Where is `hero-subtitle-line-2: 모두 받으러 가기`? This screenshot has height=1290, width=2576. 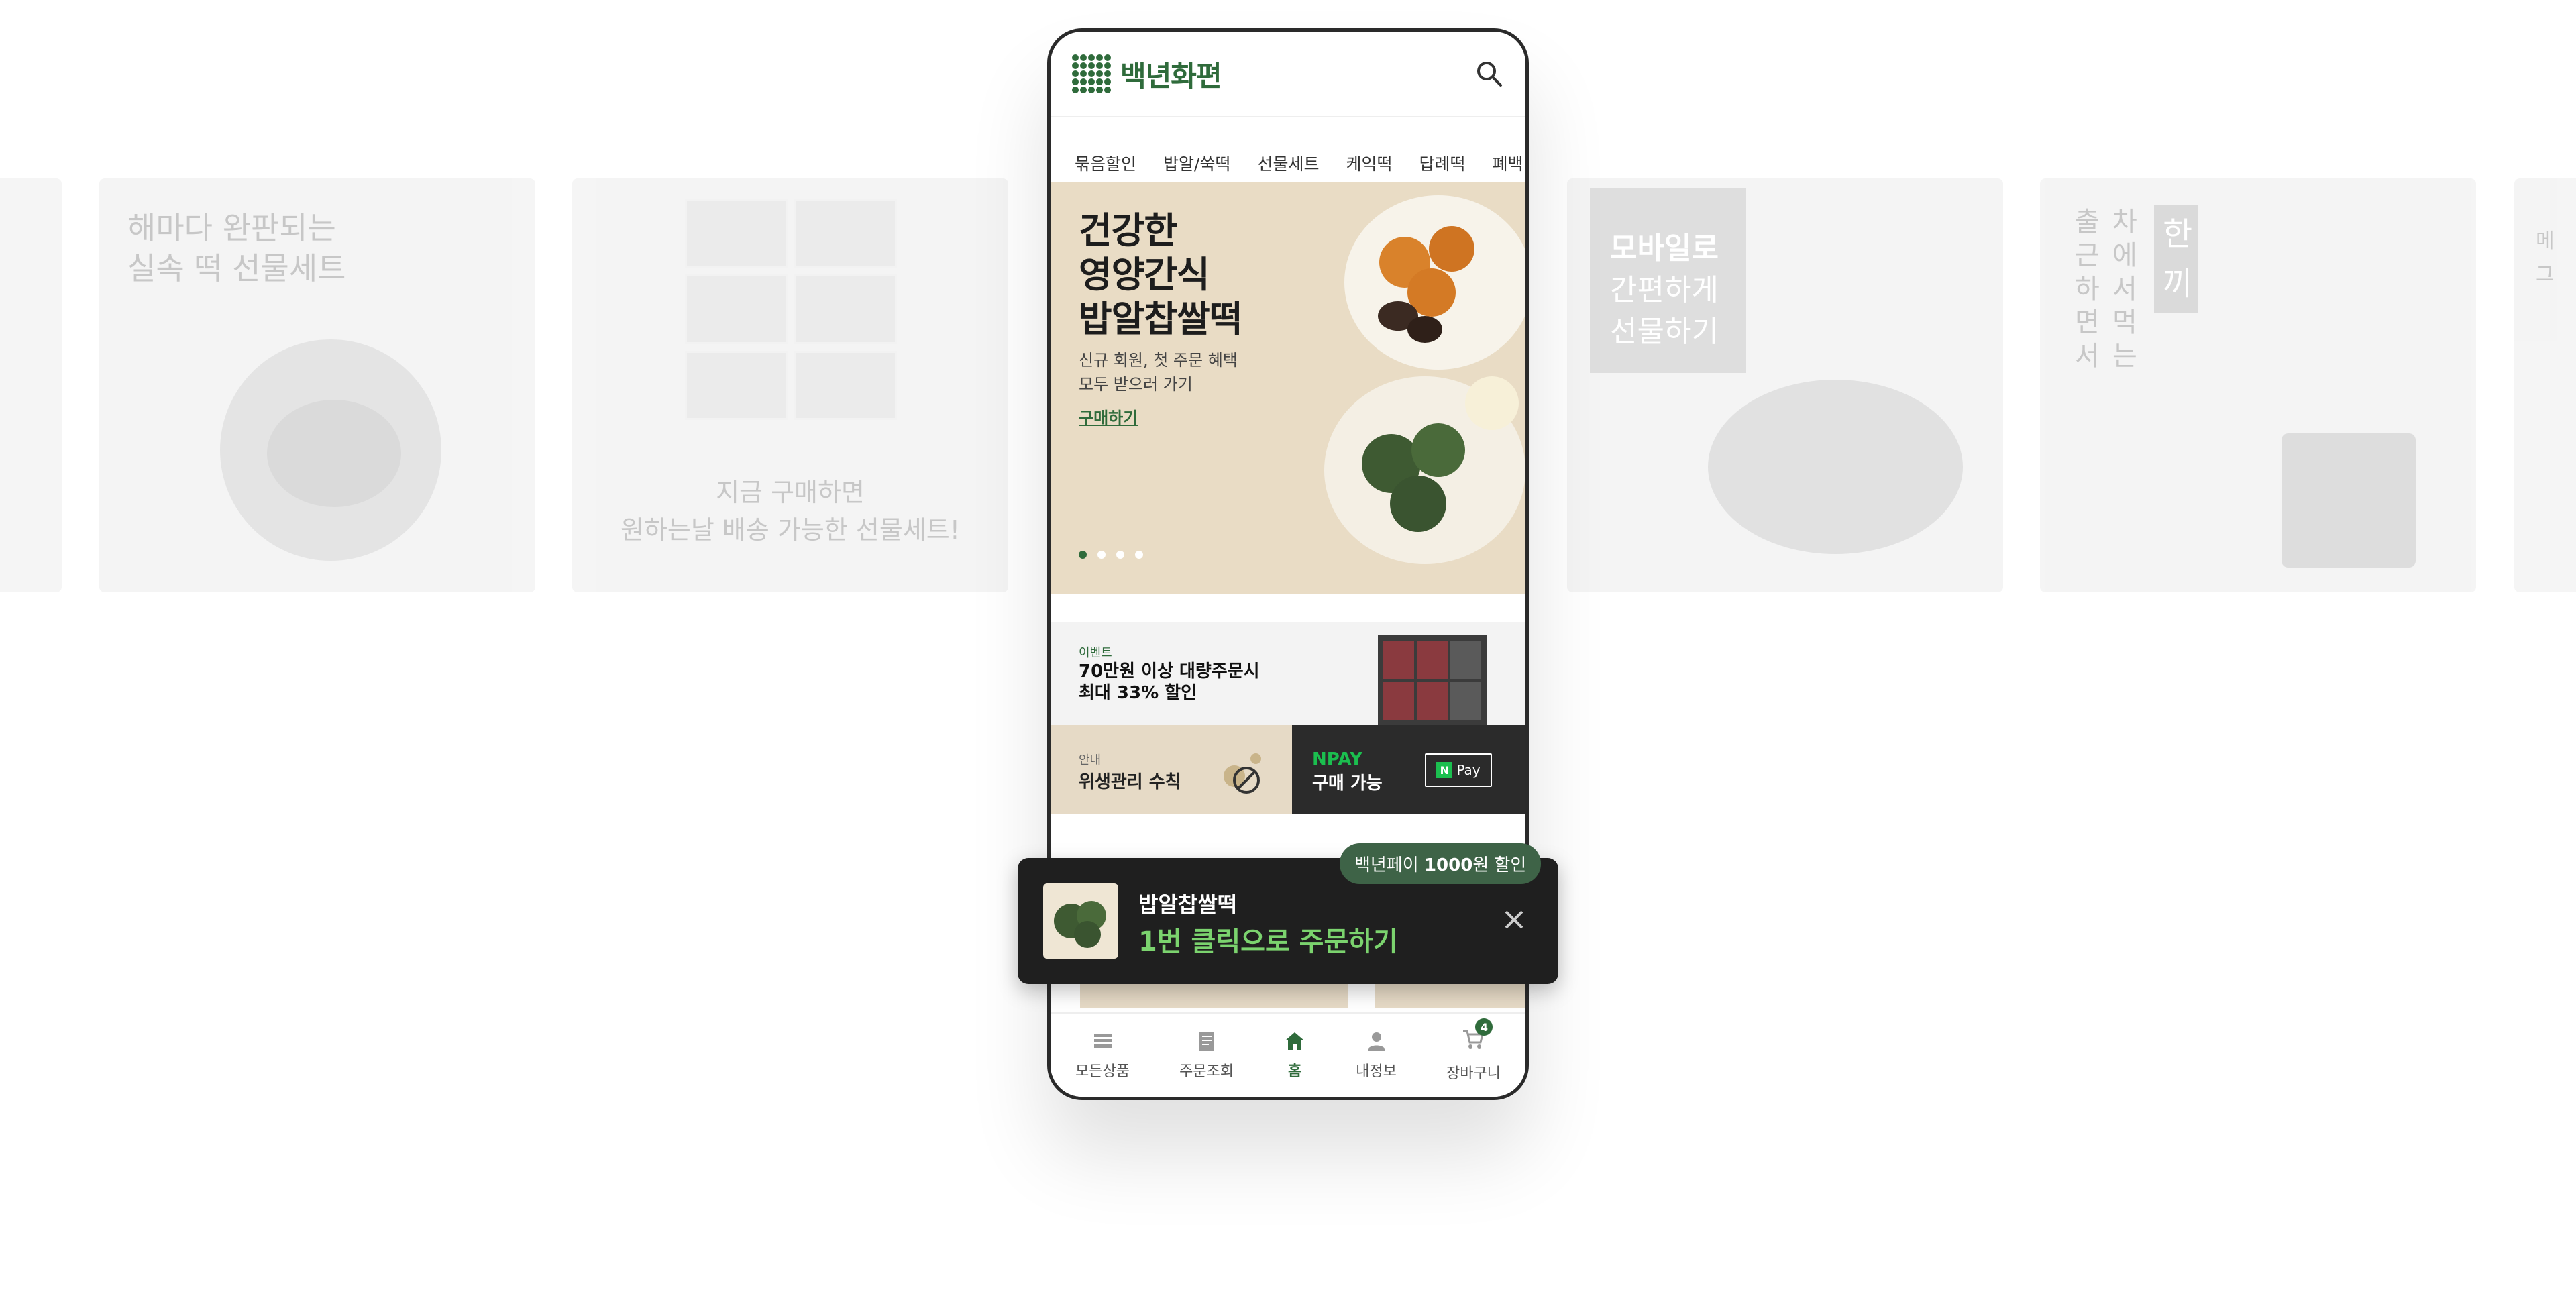 hero-subtitle-line-2: 모두 받으러 가기 is located at coordinates (1136, 384).